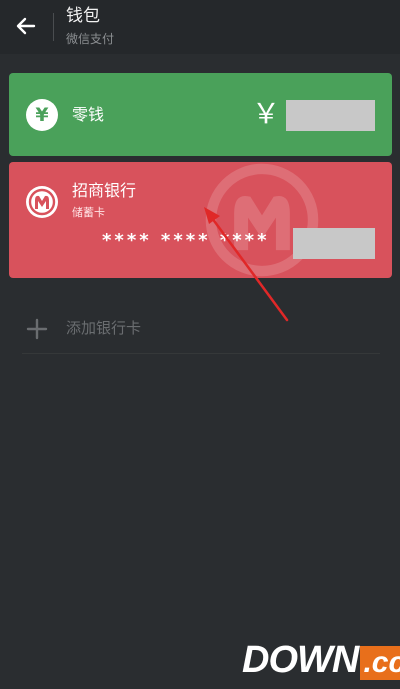  What do you see at coordinates (104, 190) in the screenshot?
I see `bank-name: 招商银行` at bounding box center [104, 190].